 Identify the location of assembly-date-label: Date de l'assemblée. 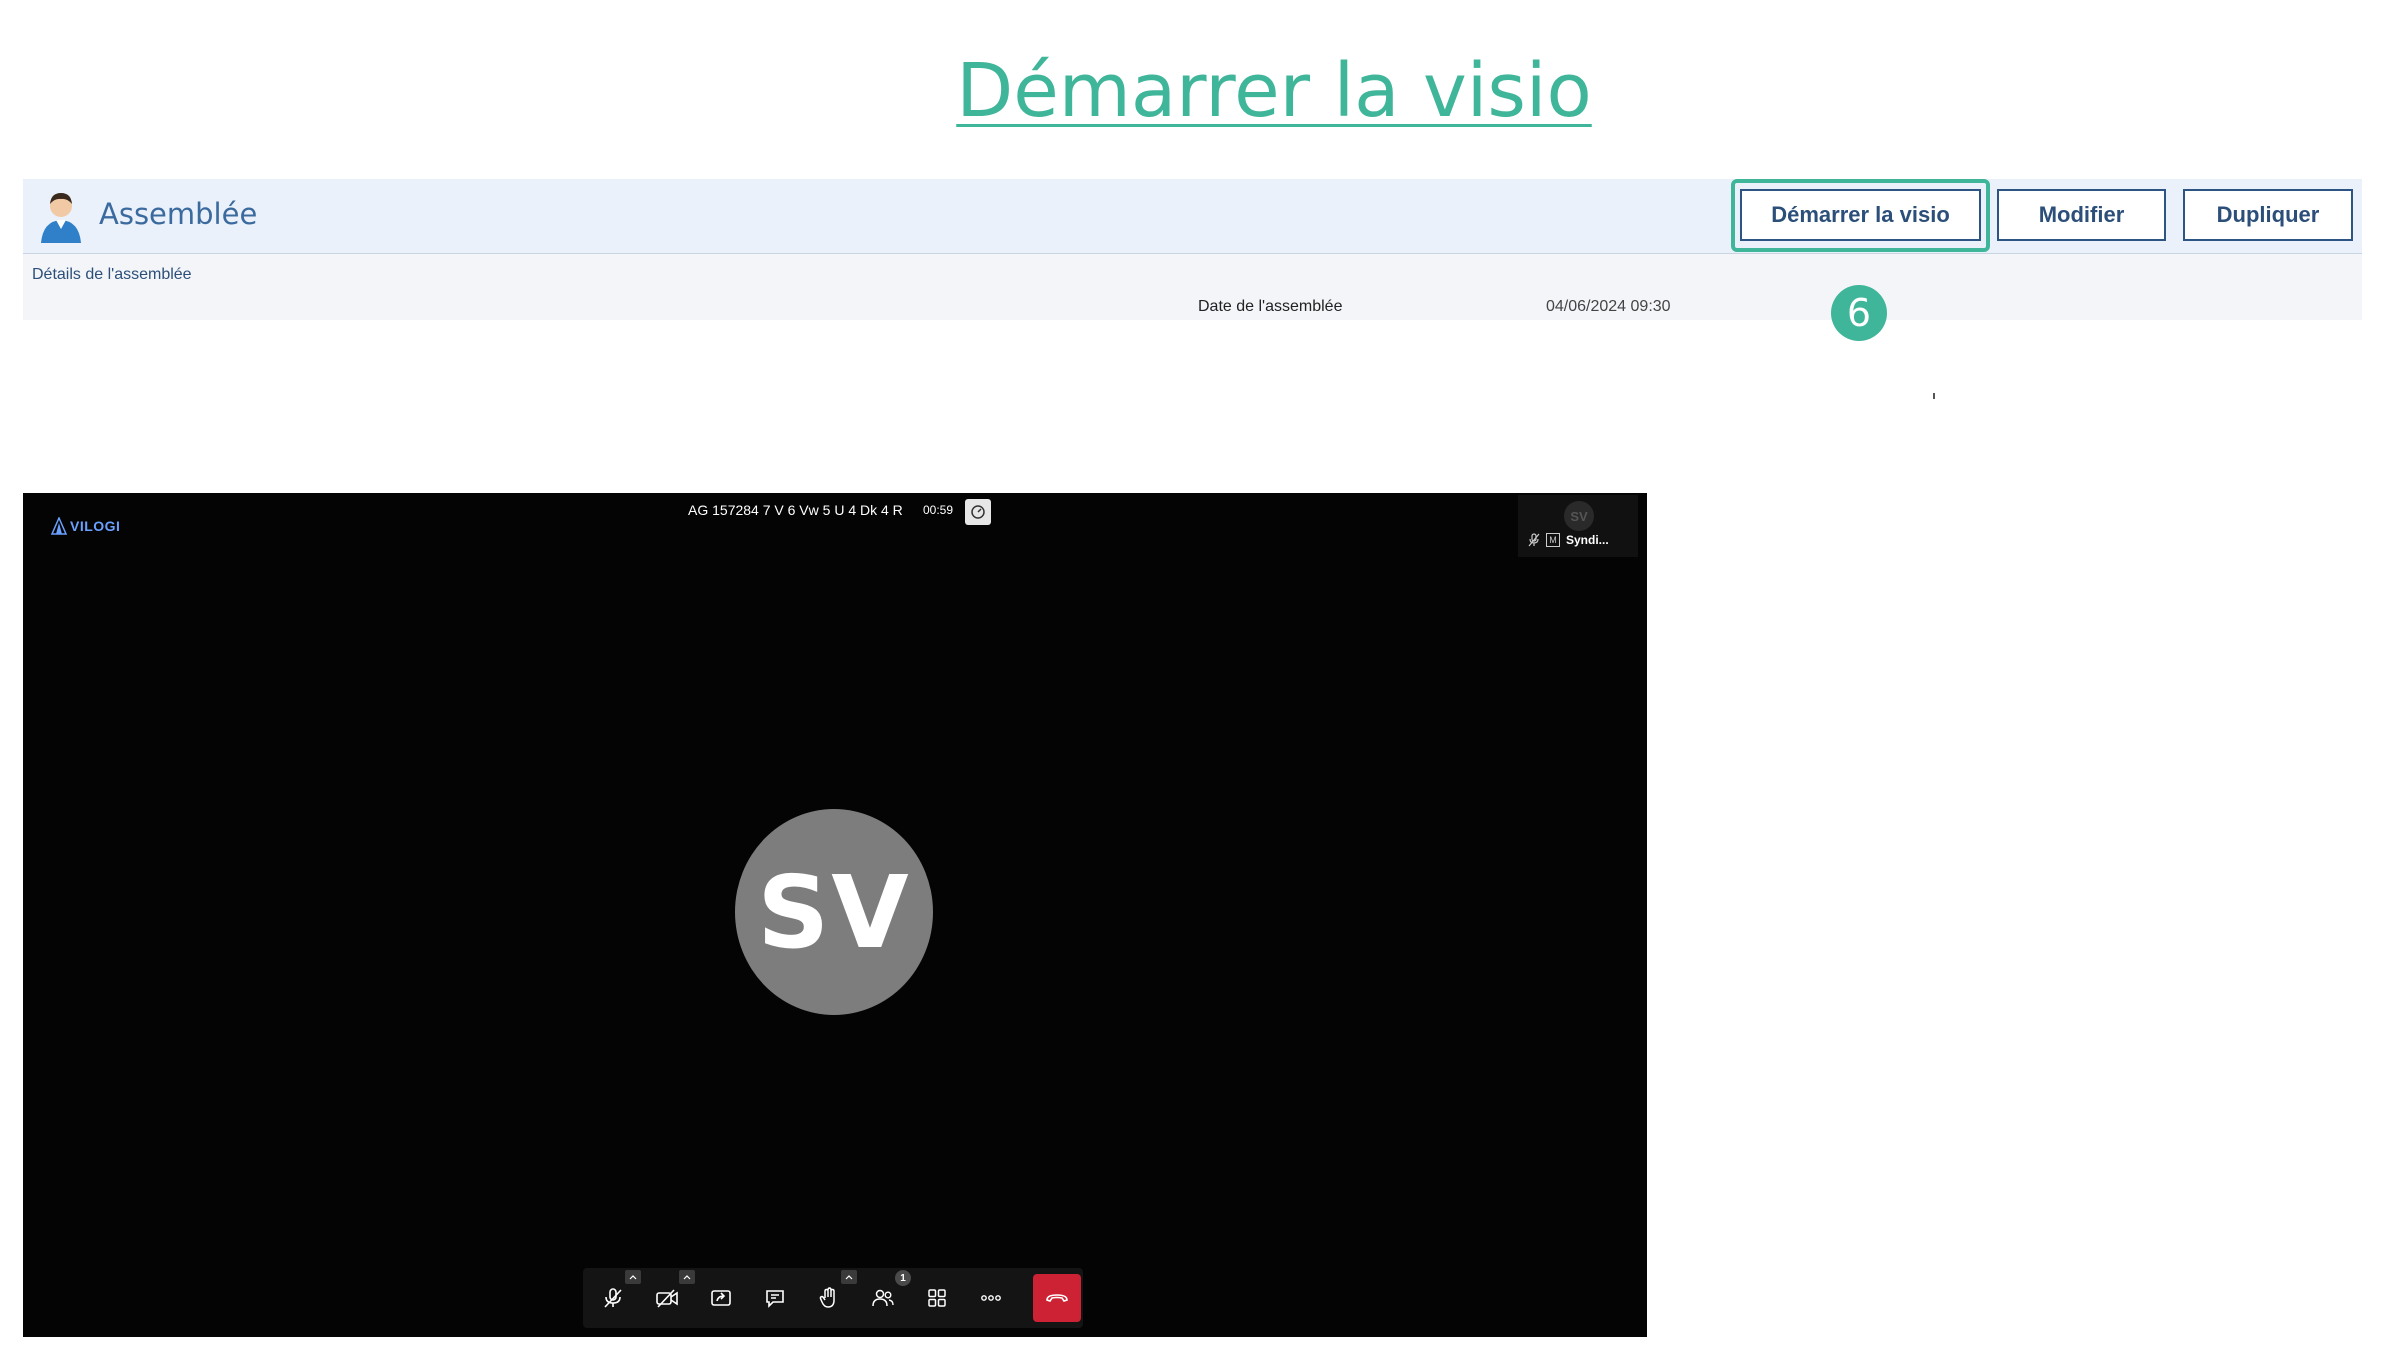
(1270, 306).